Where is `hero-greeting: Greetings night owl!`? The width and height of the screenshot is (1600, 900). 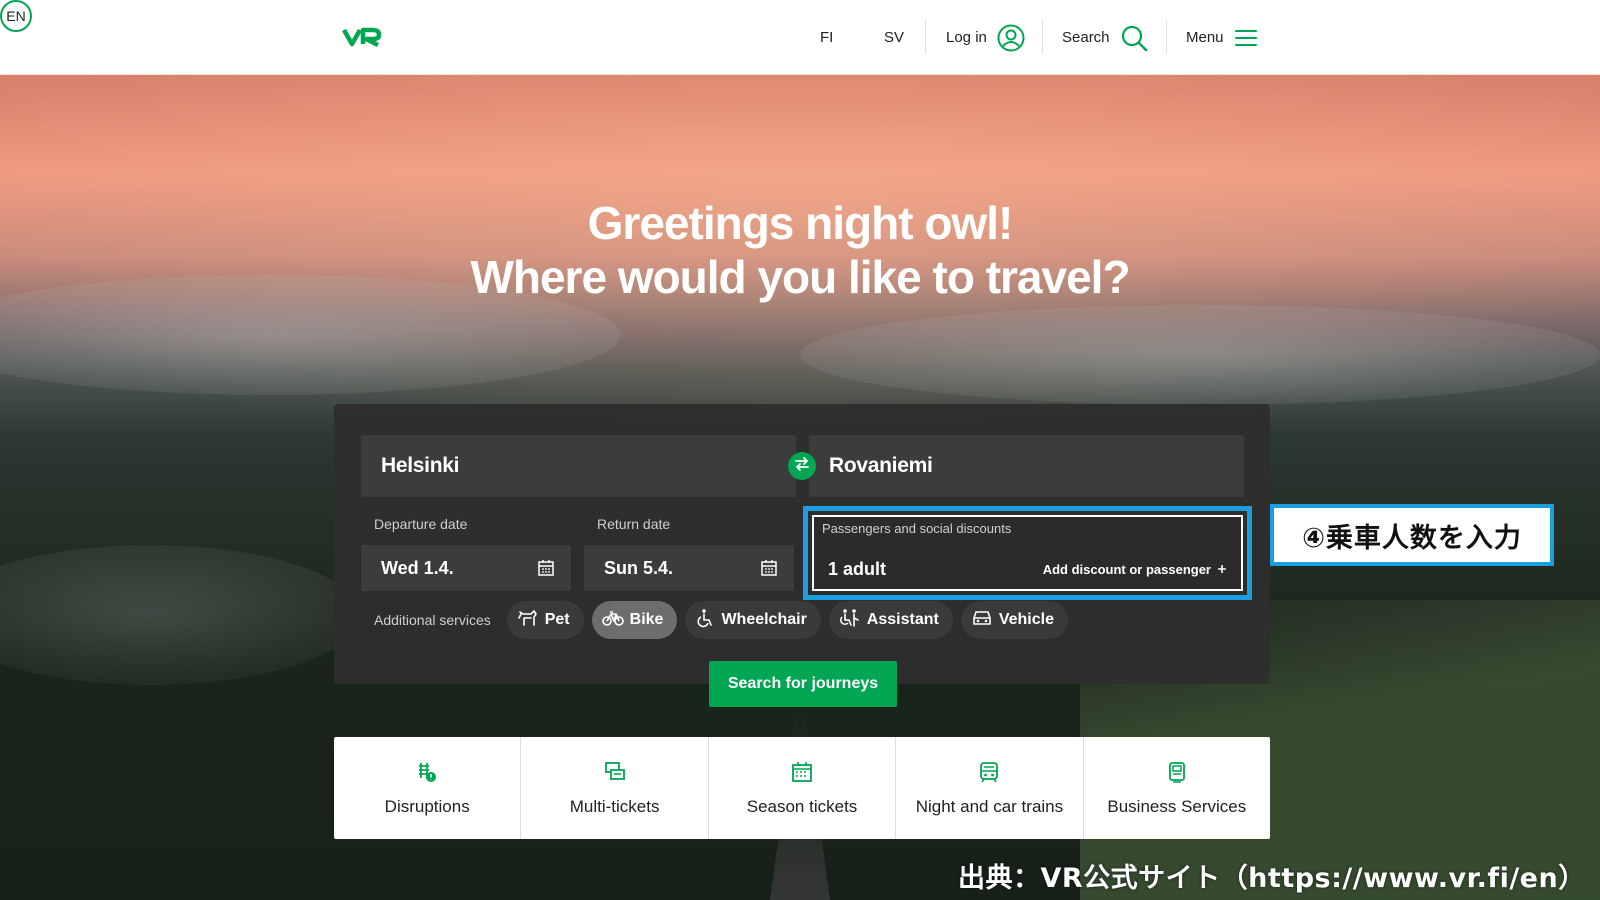
hero-greeting: Greetings night owl! is located at coordinates (800, 223).